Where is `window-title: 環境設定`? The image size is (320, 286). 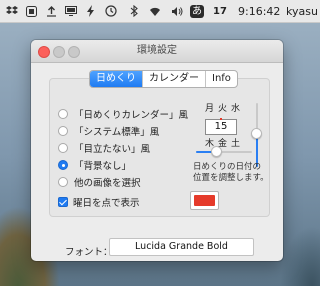 window-title: 環境設定 is located at coordinates (157, 50).